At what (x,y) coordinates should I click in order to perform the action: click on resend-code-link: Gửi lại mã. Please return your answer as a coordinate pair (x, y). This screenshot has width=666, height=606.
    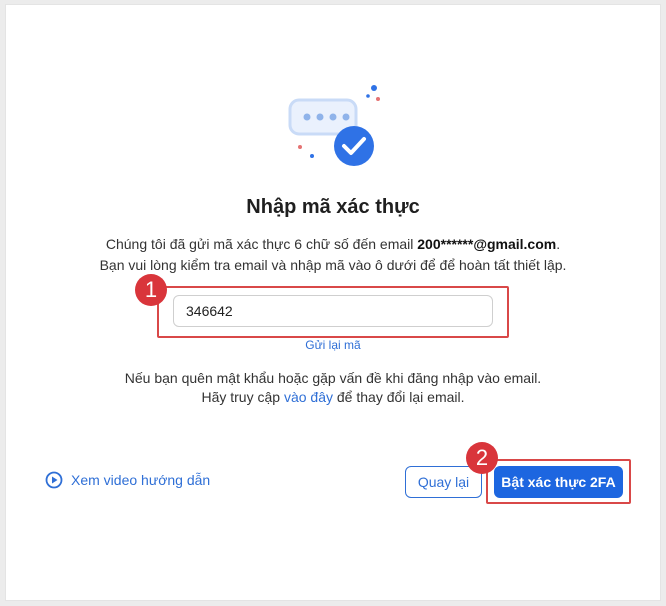
    Looking at the image, I should click on (333, 345).